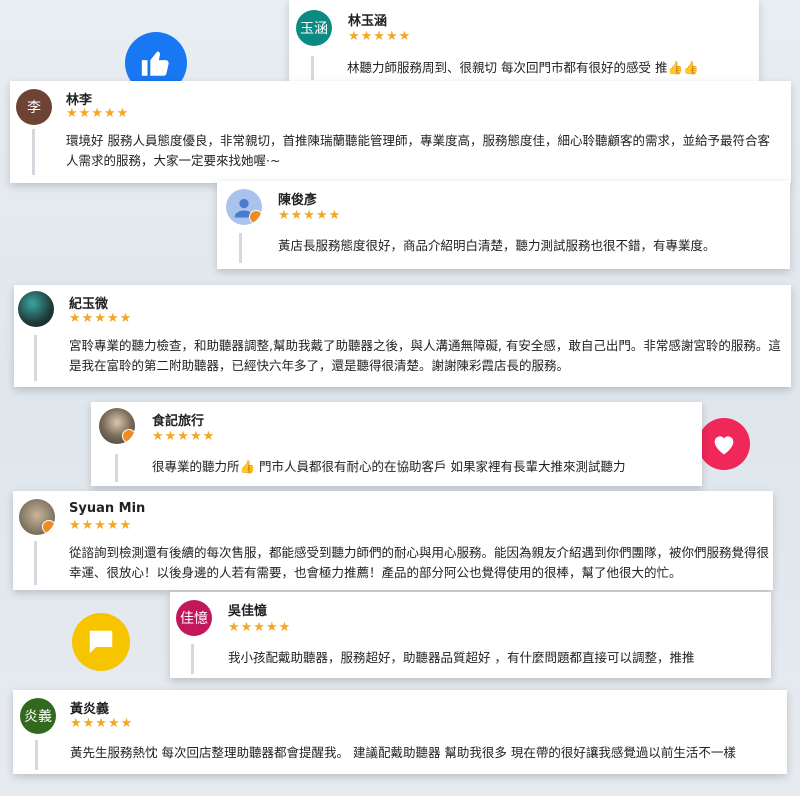  I want to click on heart-icon, so click(724, 444).